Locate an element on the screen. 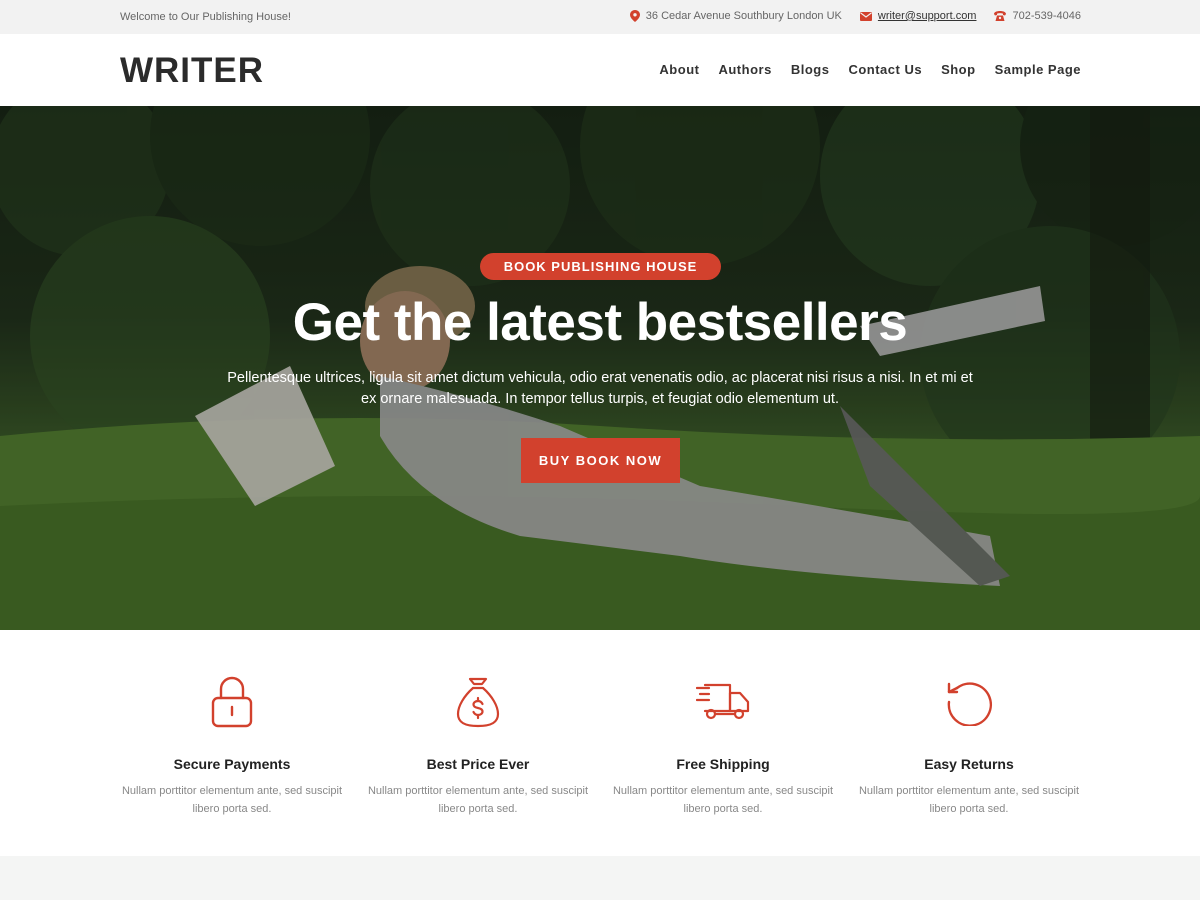 The width and height of the screenshot is (1200, 900). feature-title: Best Price Ever is located at coordinates (478, 764).